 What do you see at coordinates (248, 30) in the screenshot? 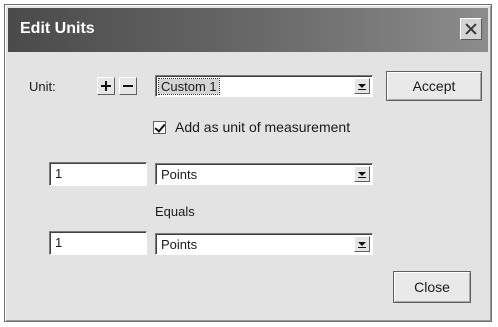
I see `title-bar: Edit Units` at bounding box center [248, 30].